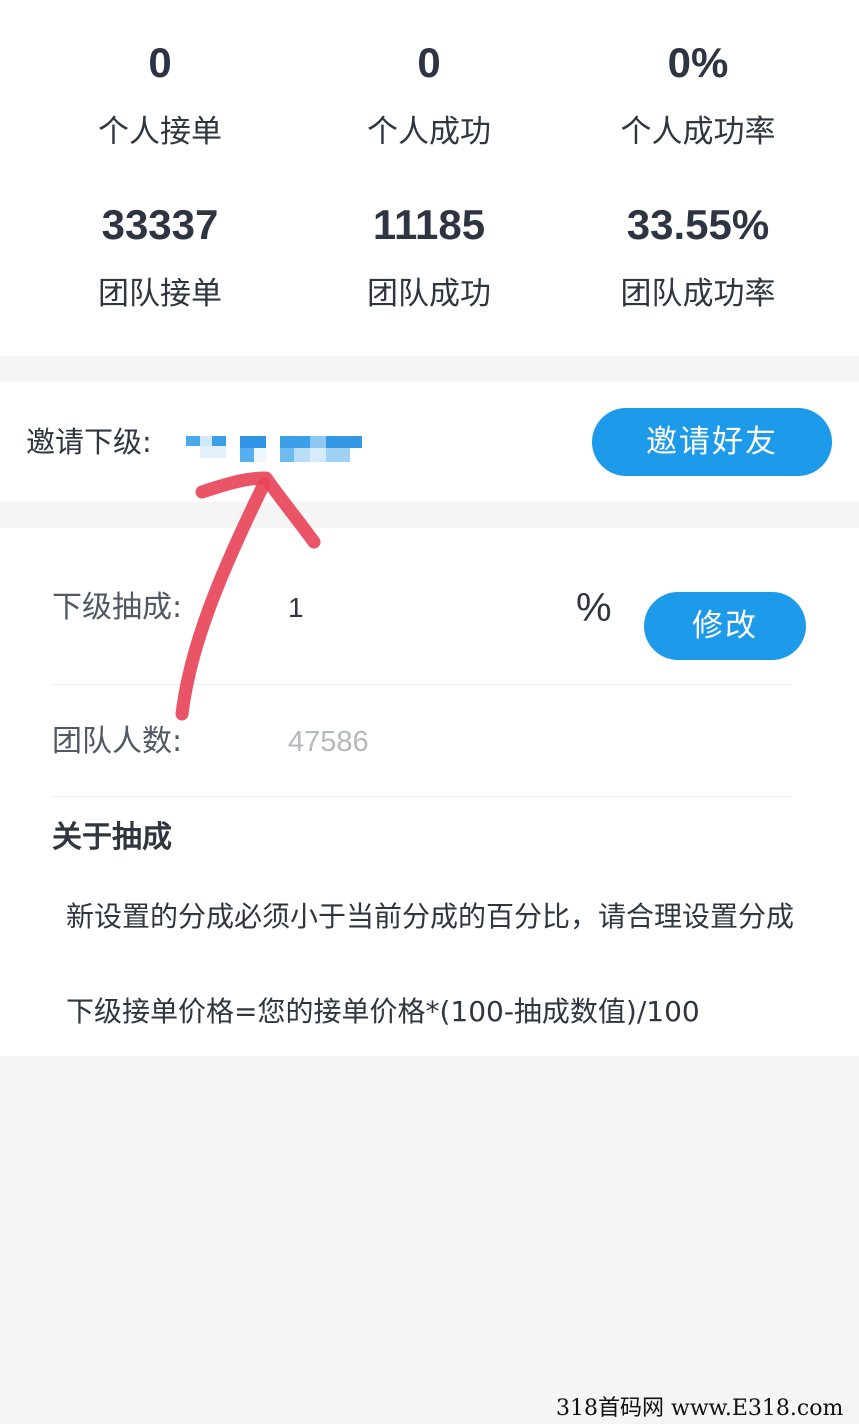  What do you see at coordinates (429, 257) in the screenshot?
I see `stat-team-success: 11185 团队成功` at bounding box center [429, 257].